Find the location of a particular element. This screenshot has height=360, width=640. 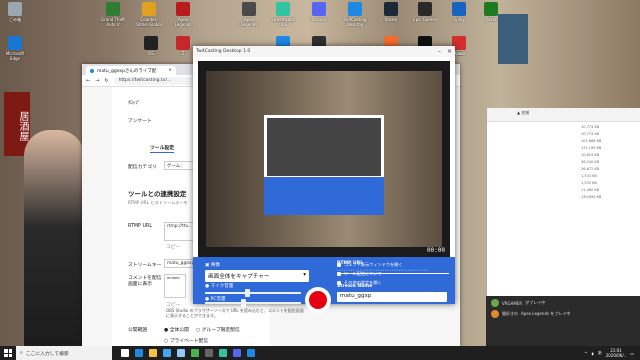

other-settings-link: その他の設定を開く is located at coordinates (359, 283).